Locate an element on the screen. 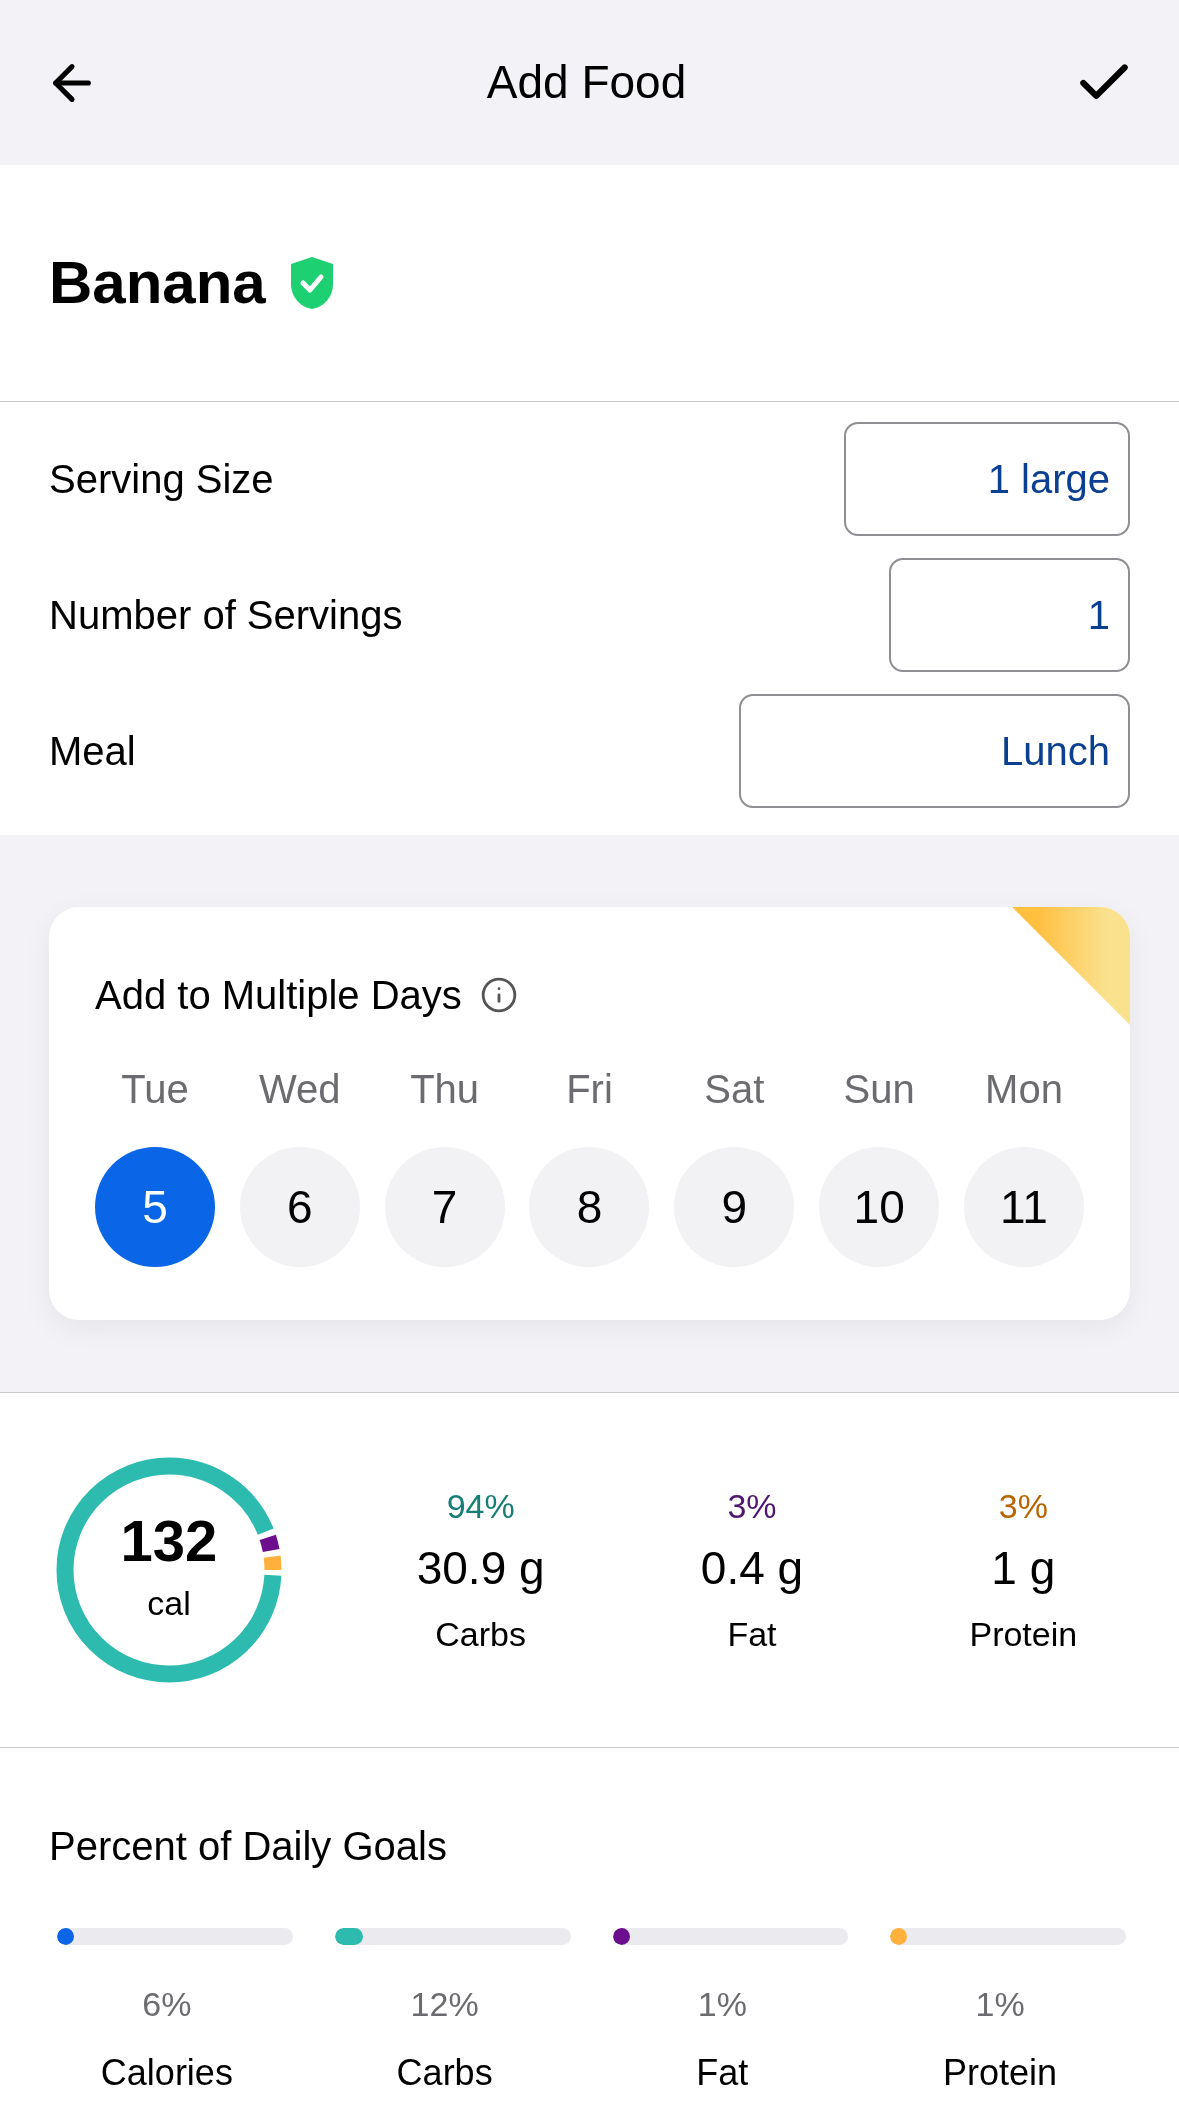  card-title: Add to Multiple Days is located at coordinates (278, 995).